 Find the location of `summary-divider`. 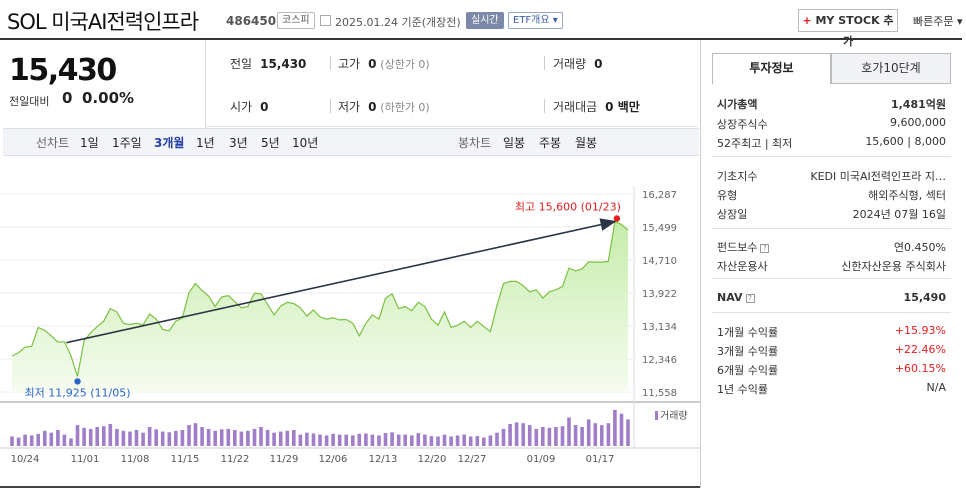

summary-divider is located at coordinates (451, 126).